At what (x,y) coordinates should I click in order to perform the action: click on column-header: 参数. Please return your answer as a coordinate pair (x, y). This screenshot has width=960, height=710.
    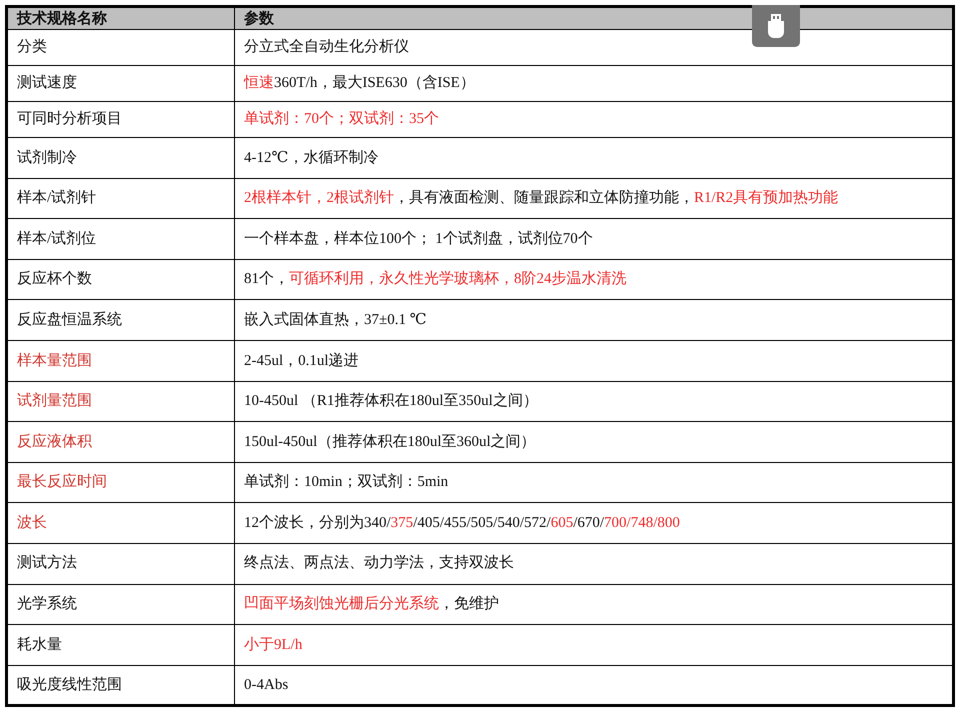
    Looking at the image, I should click on (594, 18).